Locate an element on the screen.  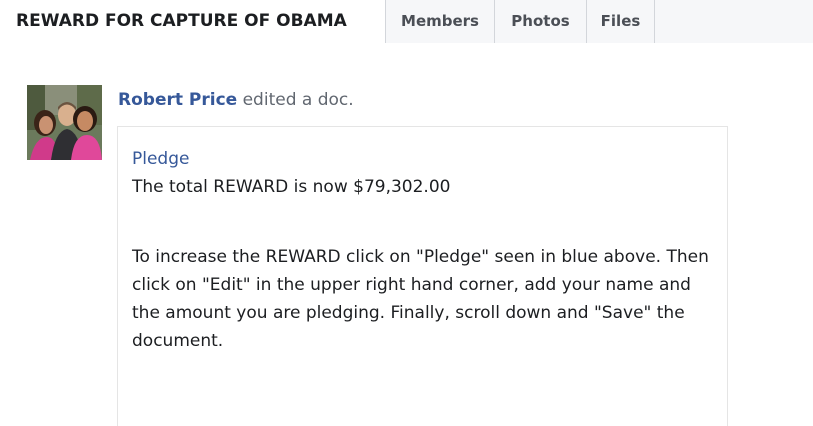
tab-files: Files is located at coordinates (621, 21).